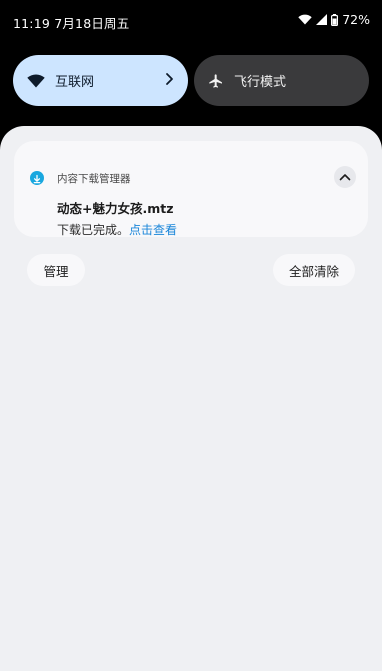 Image resolution: width=382 pixels, height=671 pixels. I want to click on status-time: 11:19 7月18日周五, so click(71, 23).